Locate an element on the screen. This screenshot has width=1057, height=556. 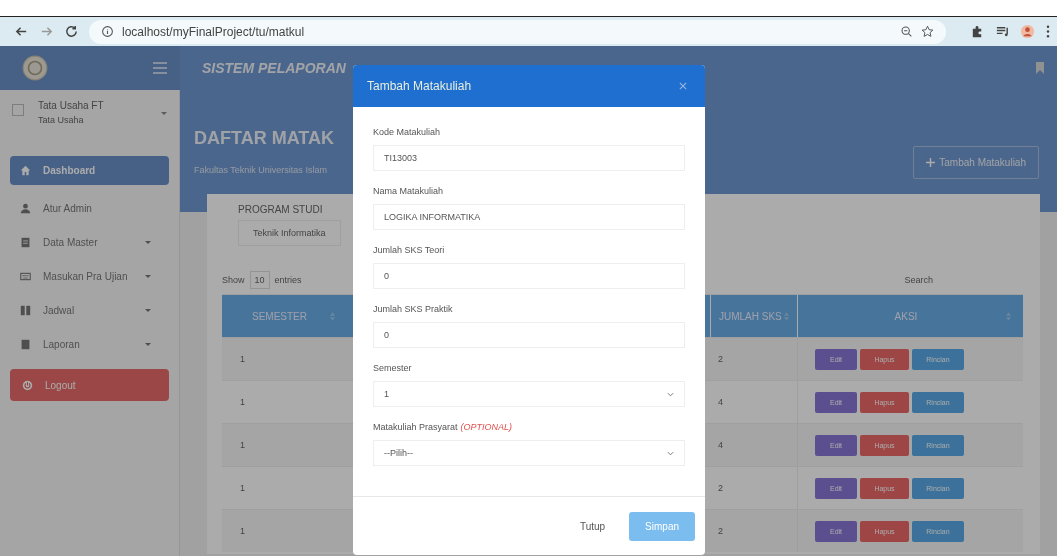
user-icon is located at coordinates (25, 208).